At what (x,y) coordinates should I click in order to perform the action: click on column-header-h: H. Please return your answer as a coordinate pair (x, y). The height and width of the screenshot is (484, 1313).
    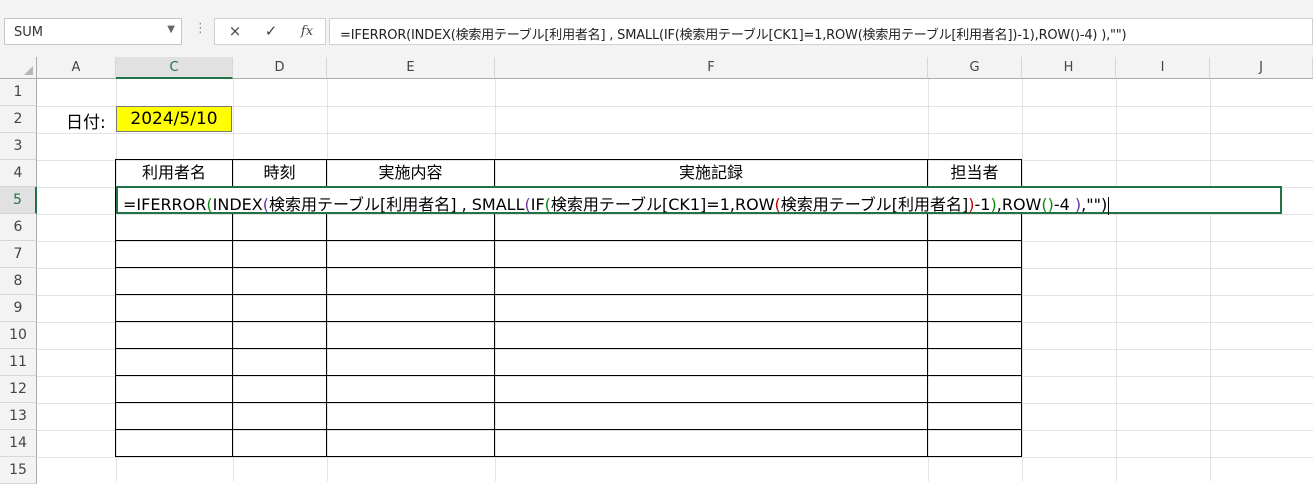
    Looking at the image, I should click on (1069, 68).